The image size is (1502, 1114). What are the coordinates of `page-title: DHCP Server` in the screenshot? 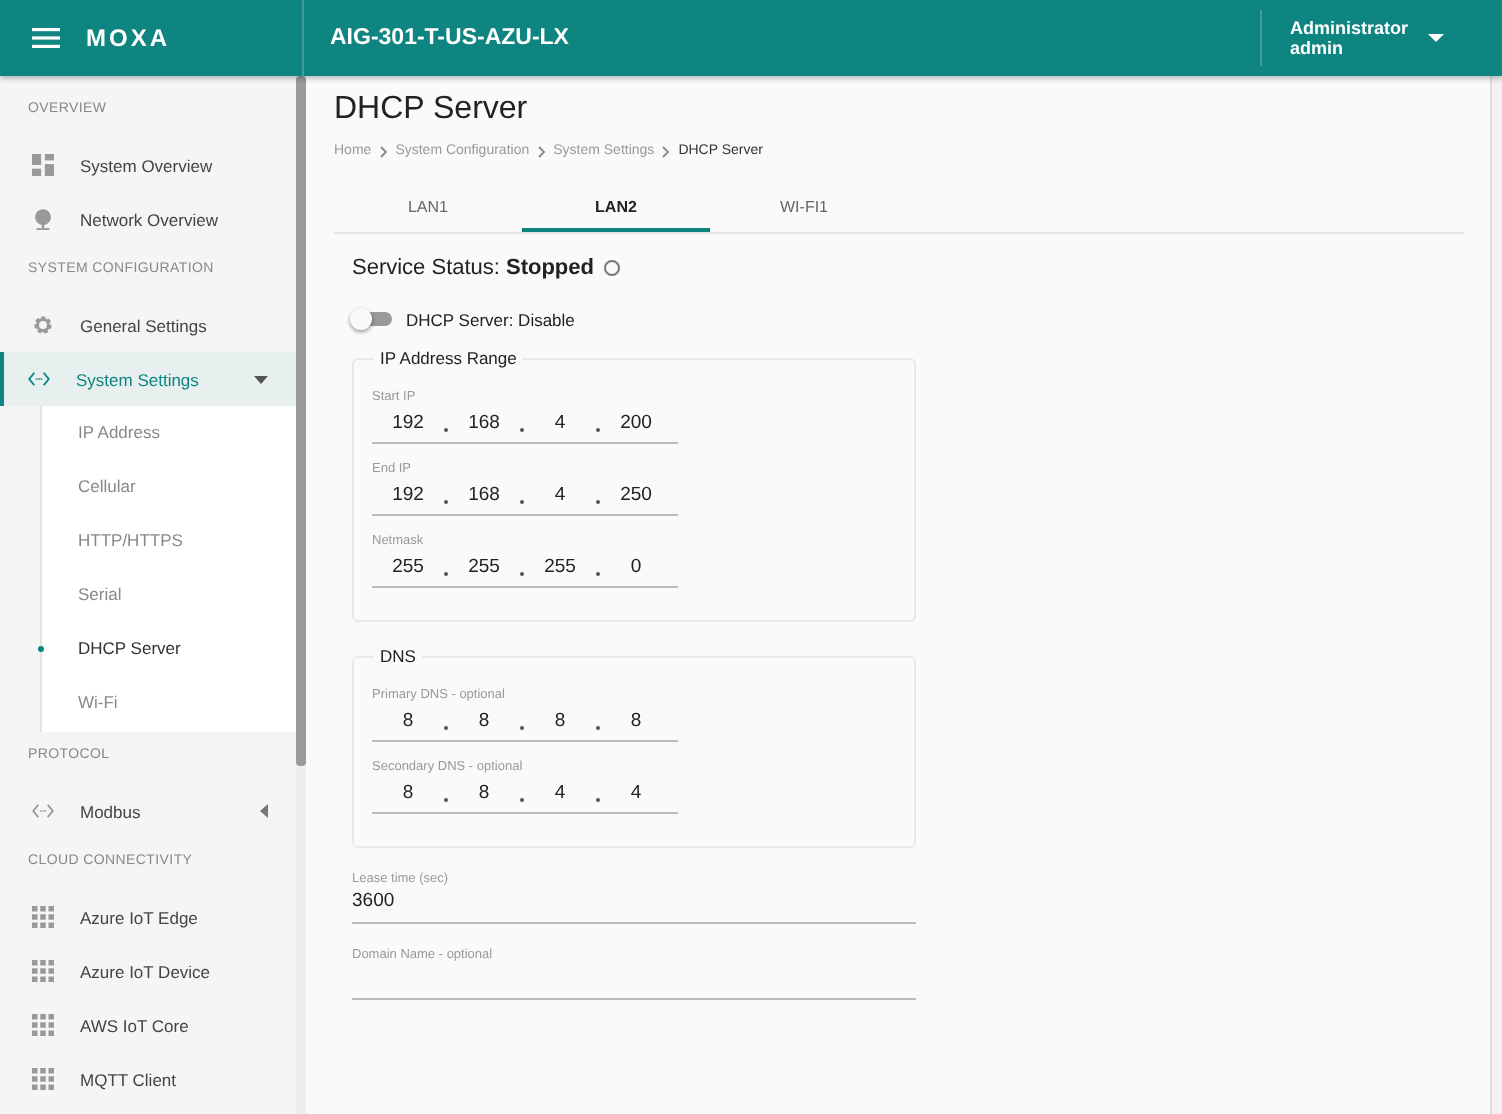 It's located at (431, 110).